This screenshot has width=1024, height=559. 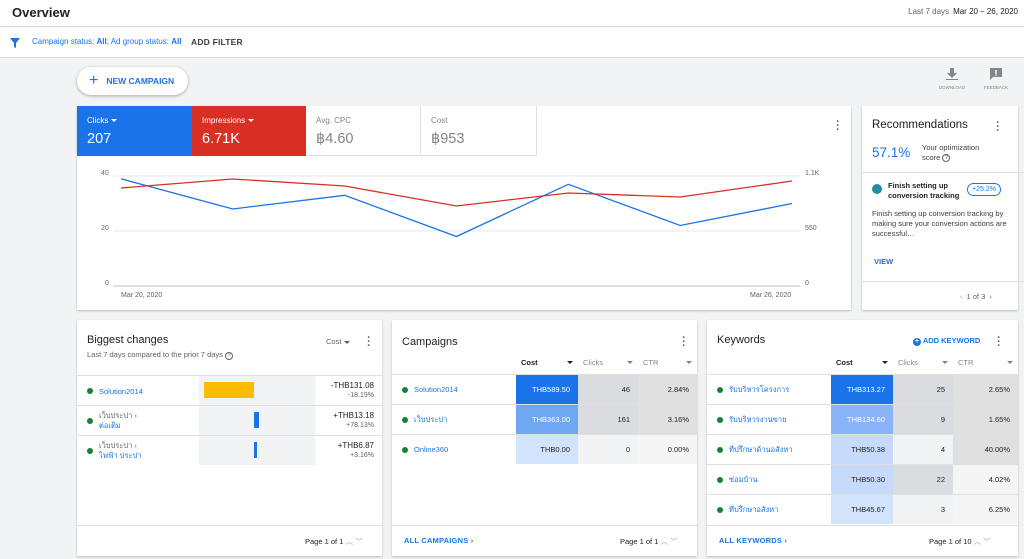 What do you see at coordinates (118, 421) in the screenshot?
I see `entity-name: เว็บประปา › ต่อเติม` at bounding box center [118, 421].